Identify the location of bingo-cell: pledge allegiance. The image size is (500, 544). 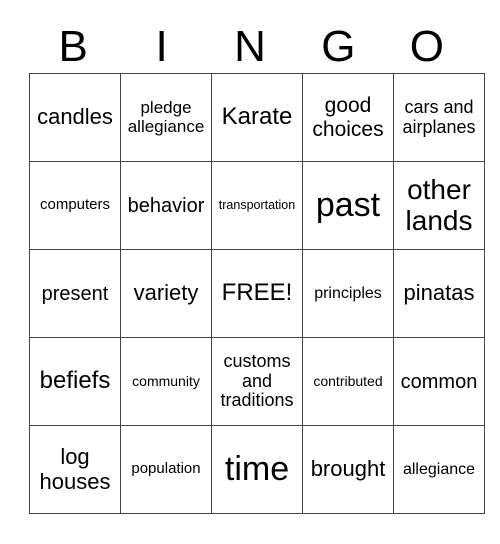
(166, 117).